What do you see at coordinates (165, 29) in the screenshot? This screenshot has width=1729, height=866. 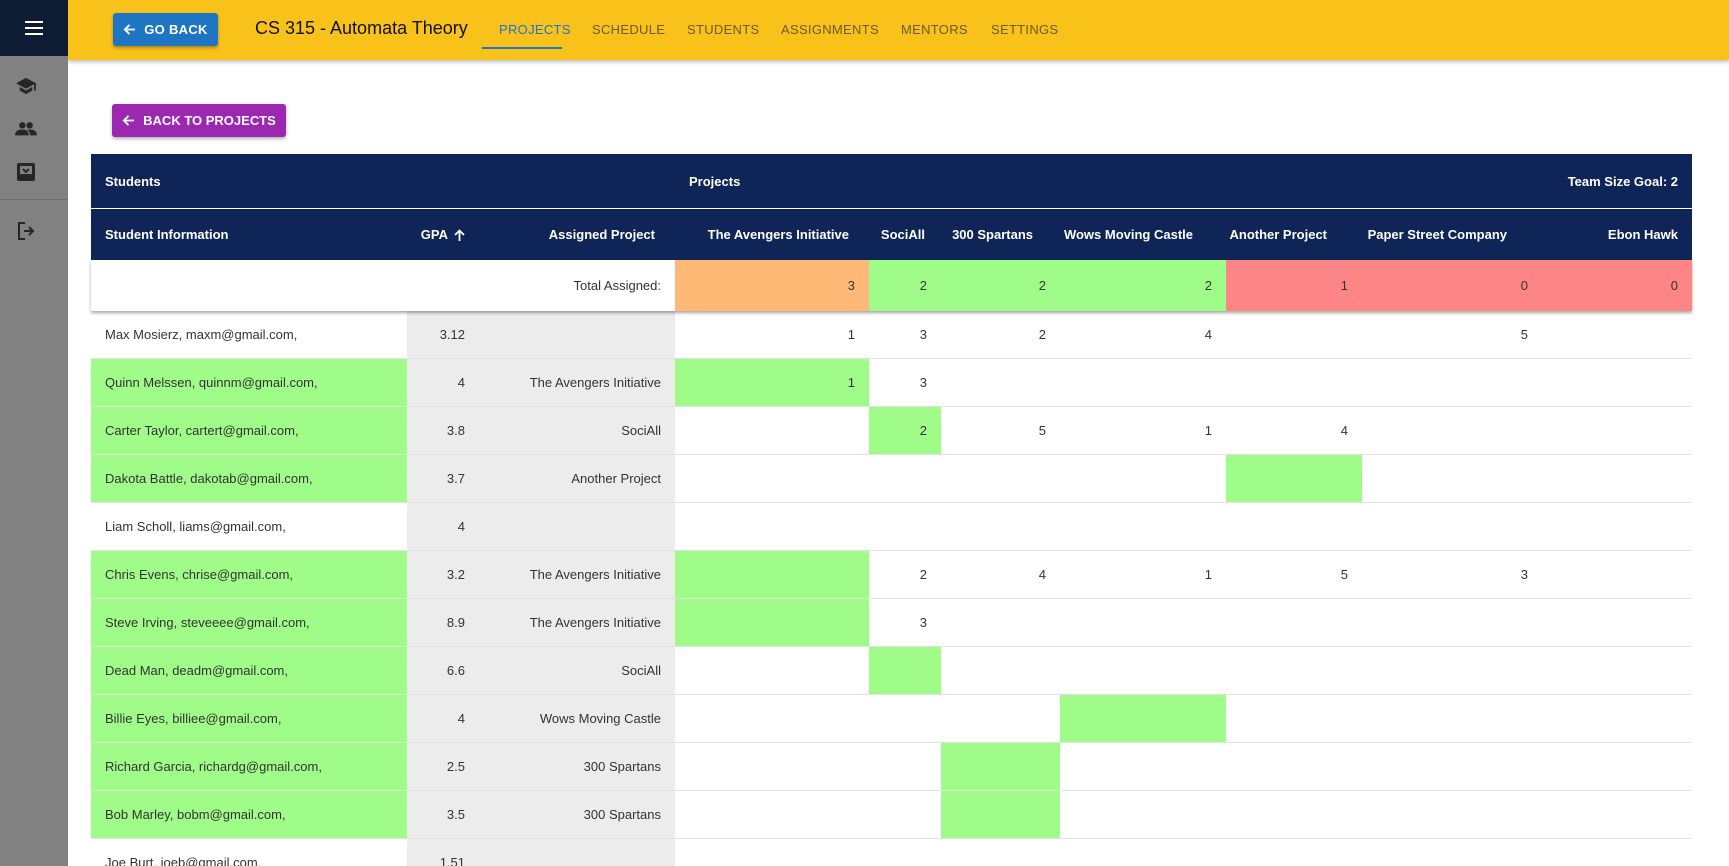 I see `go-back-button: GO BACK` at bounding box center [165, 29].